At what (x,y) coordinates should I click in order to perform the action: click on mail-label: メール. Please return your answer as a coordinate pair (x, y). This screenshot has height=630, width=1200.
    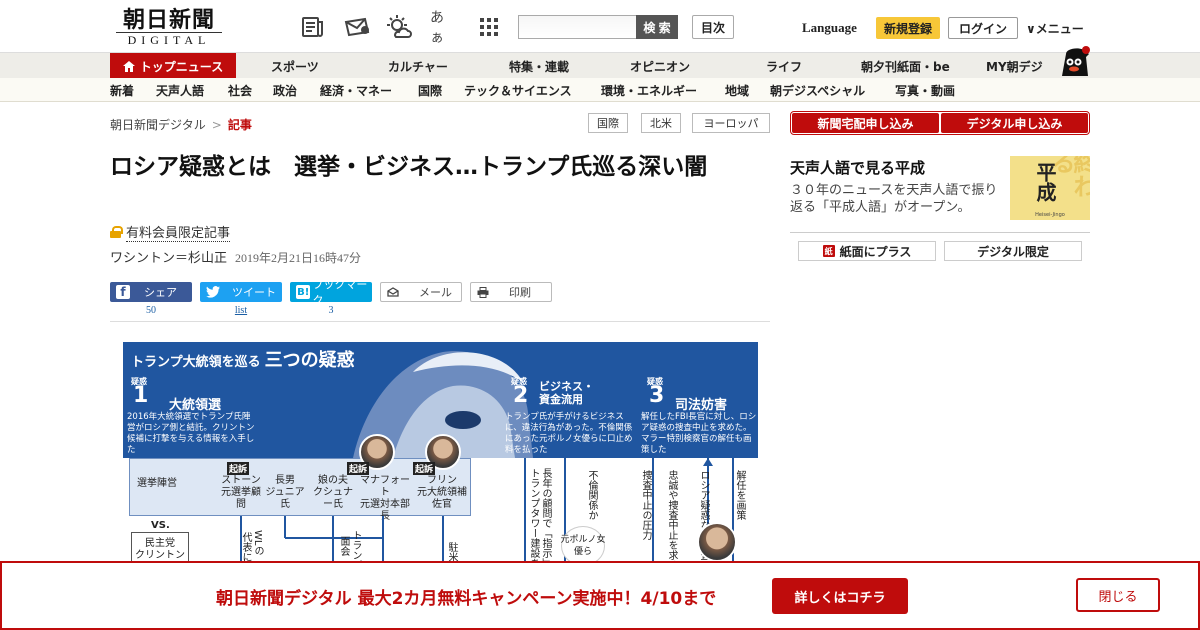
    Looking at the image, I should click on (435, 292).